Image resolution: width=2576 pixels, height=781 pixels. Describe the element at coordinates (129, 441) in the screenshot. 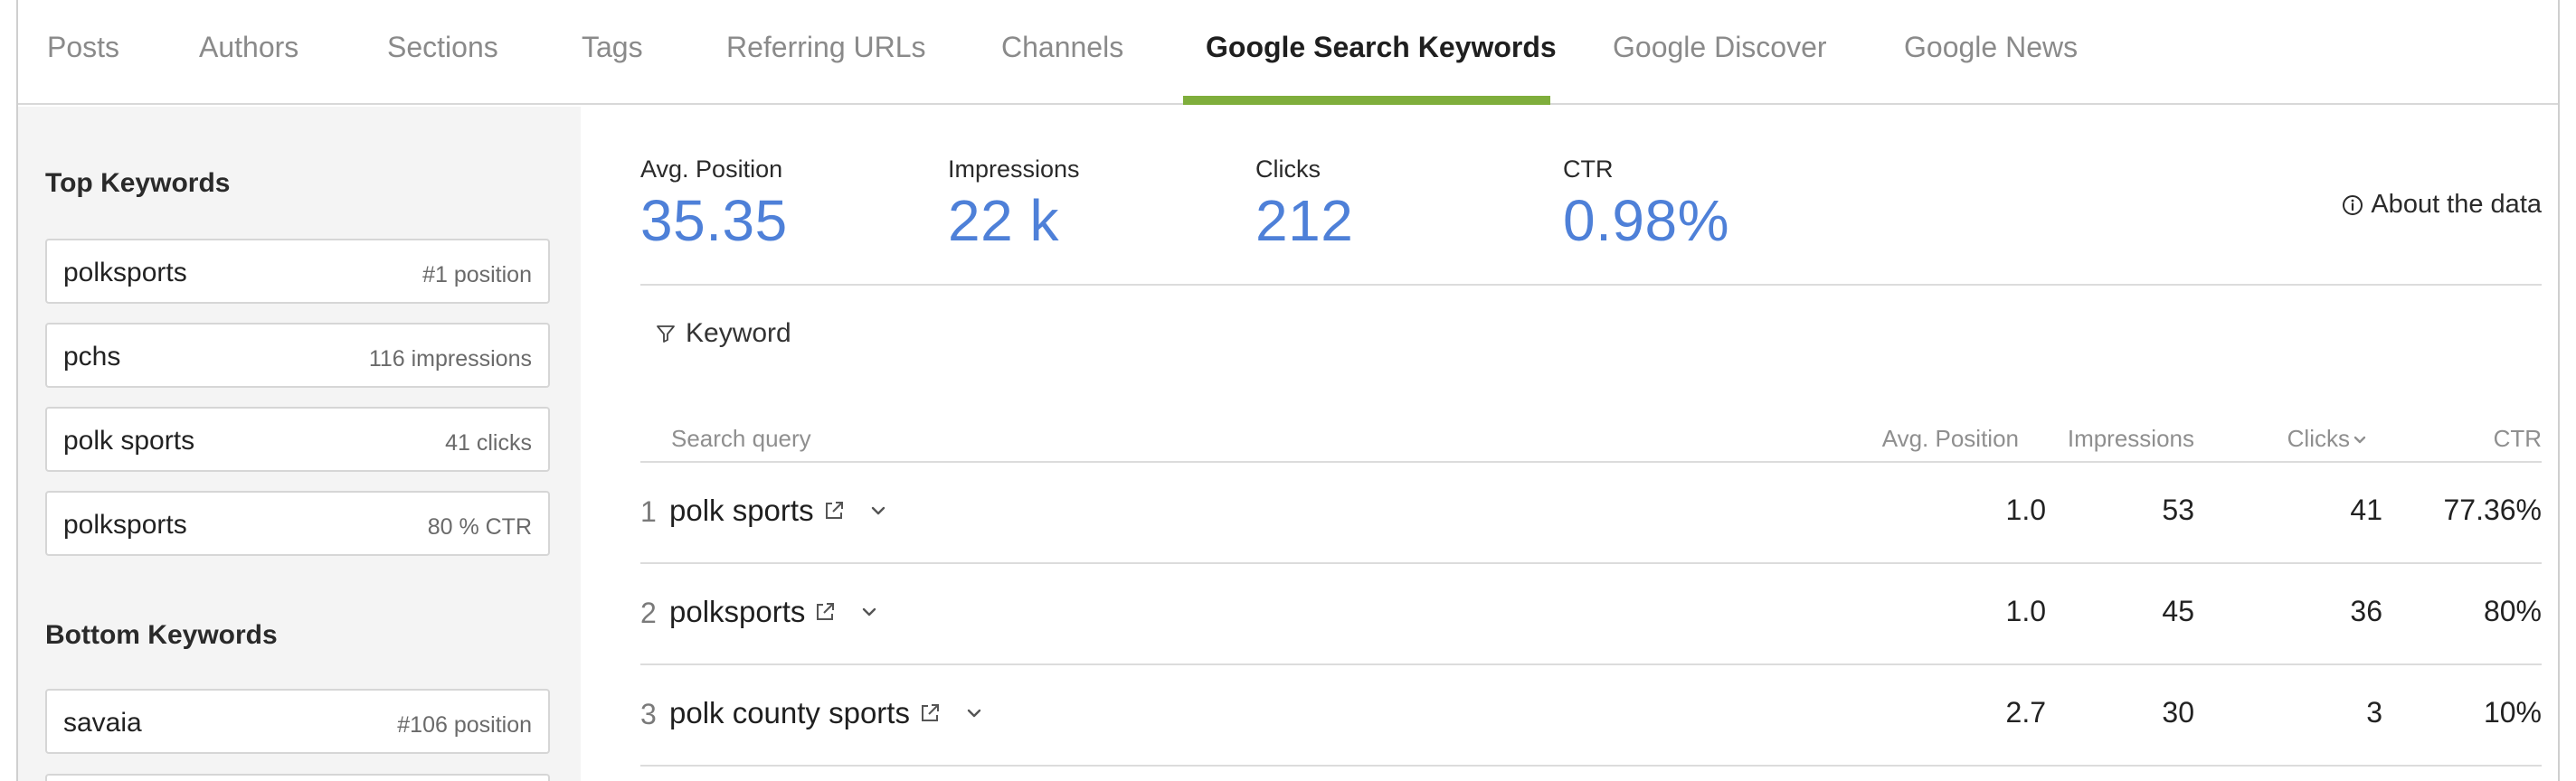

I see `keyword-name: polk sports` at that location.